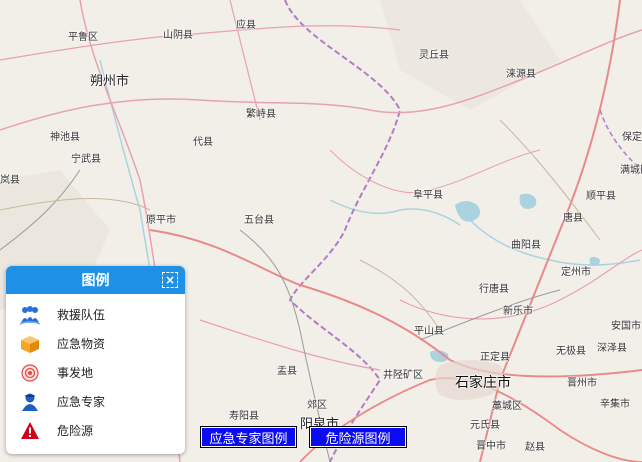 The image size is (642, 462). Describe the element at coordinates (601, 196) in the screenshot. I see `place-label: 顺平县` at that location.